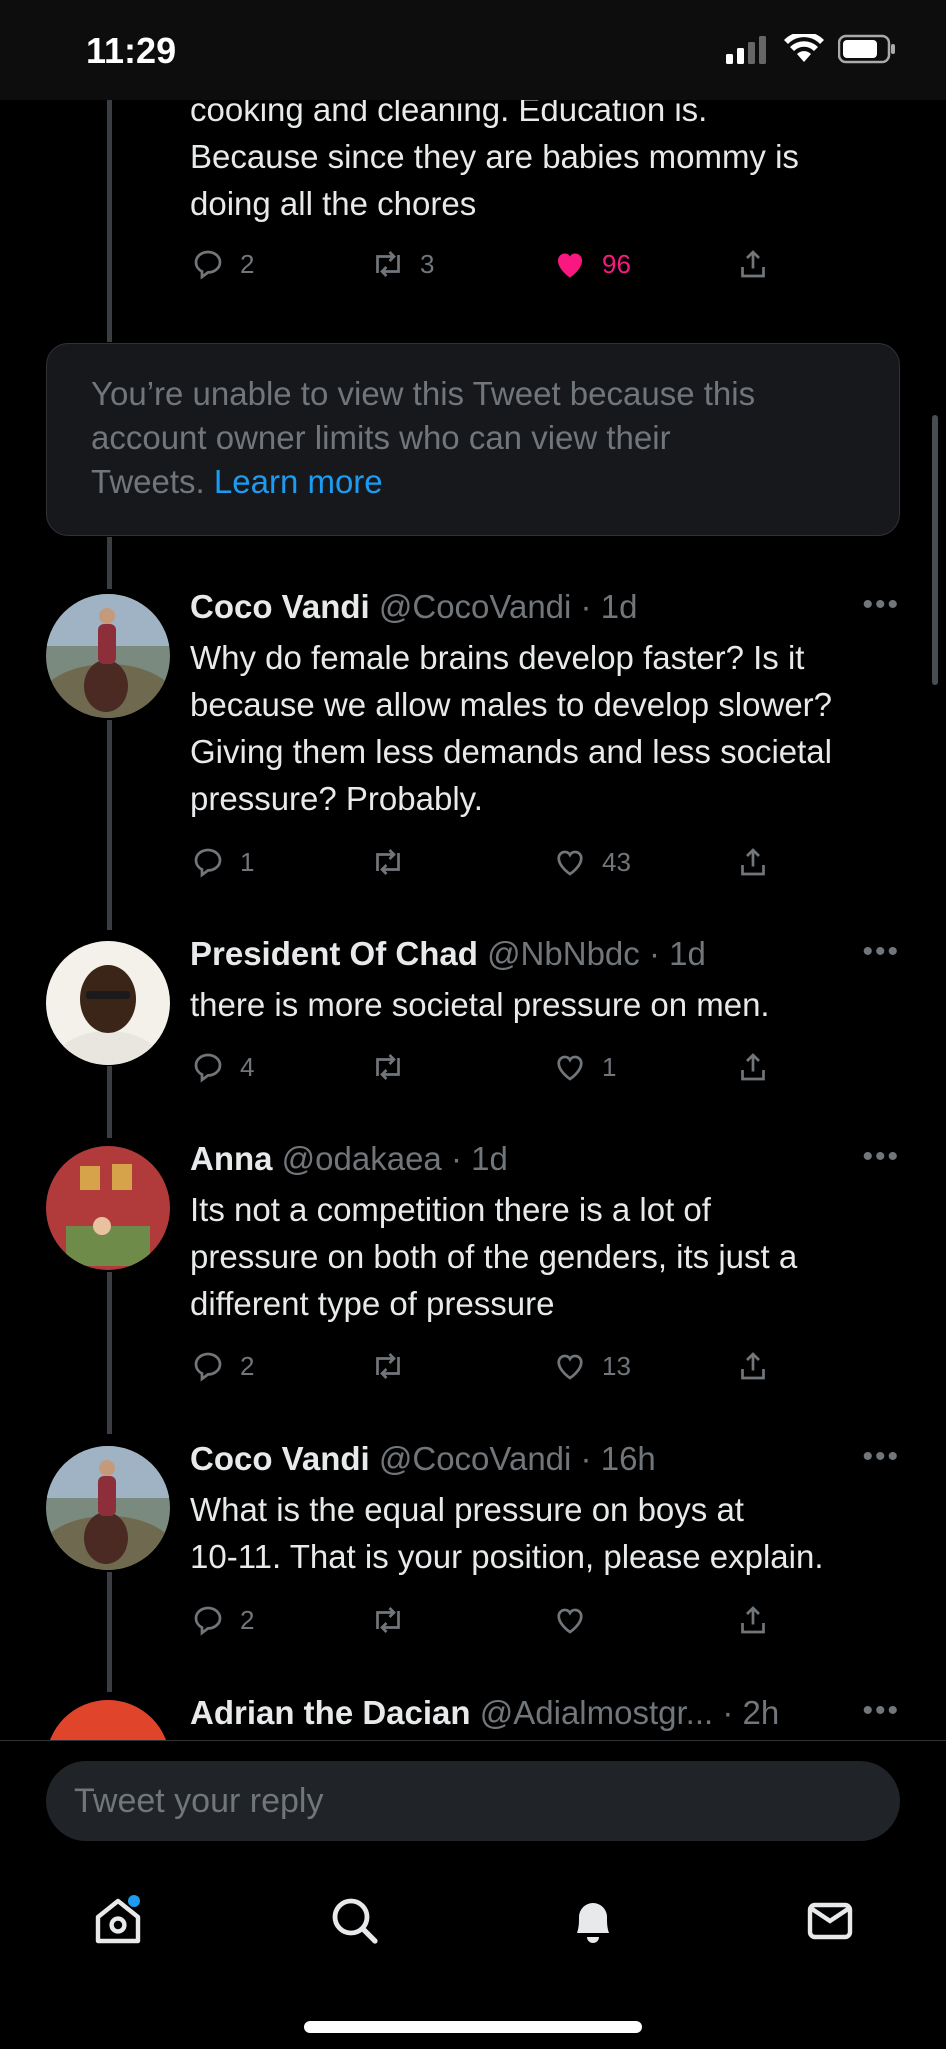 This screenshot has height=2049, width=946. Describe the element at coordinates (231, 1158) in the screenshot. I see `display-name: Anna` at that location.